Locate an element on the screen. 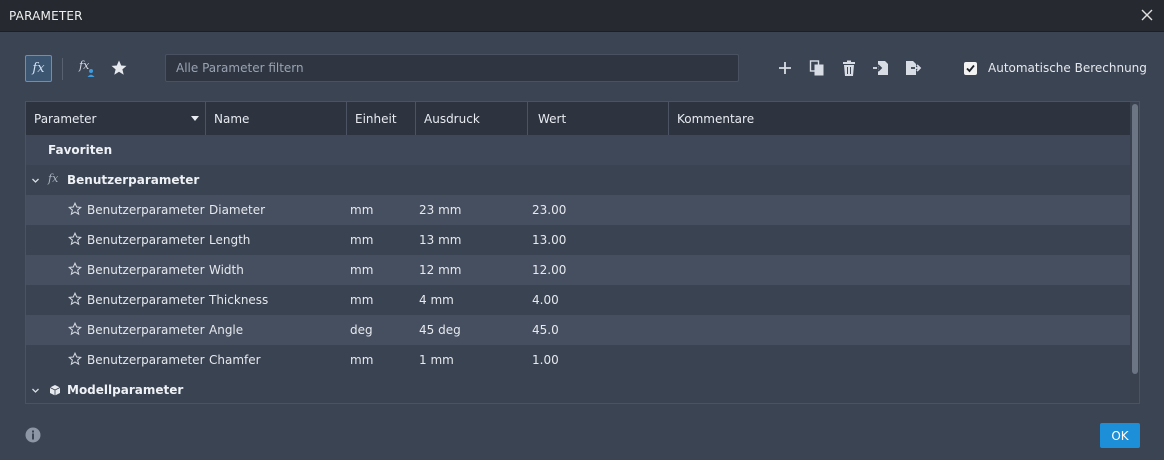  cell-value: 1.00 is located at coordinates (545, 360).